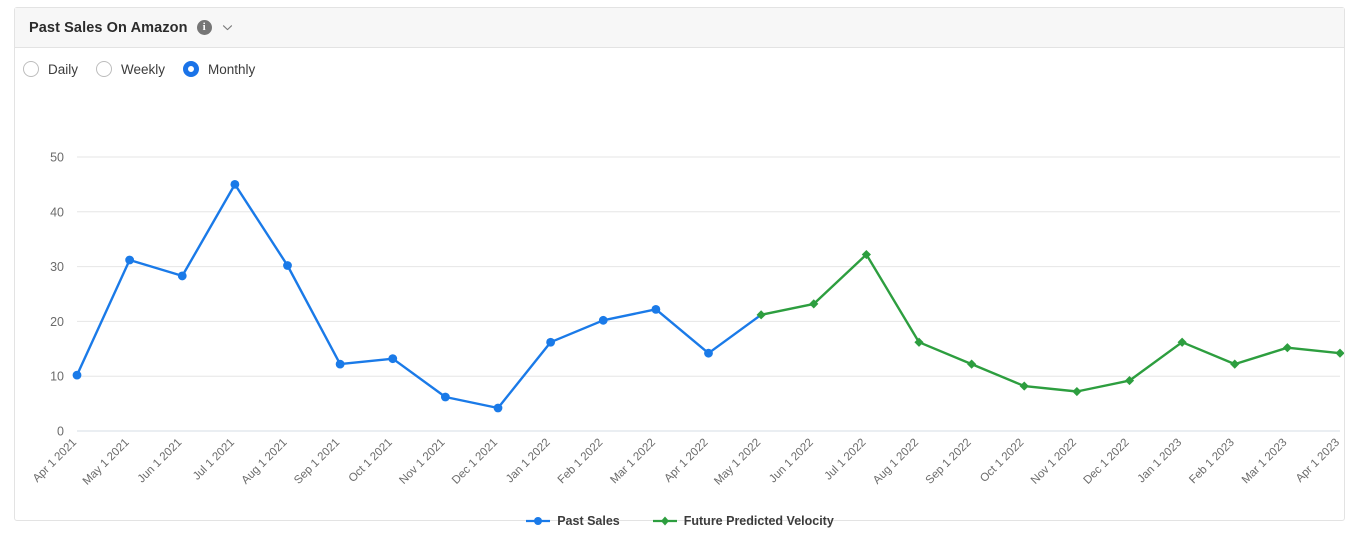  What do you see at coordinates (1002, 461) in the screenshot?
I see `x-axis-tick-label: Oct 1 2022` at bounding box center [1002, 461].